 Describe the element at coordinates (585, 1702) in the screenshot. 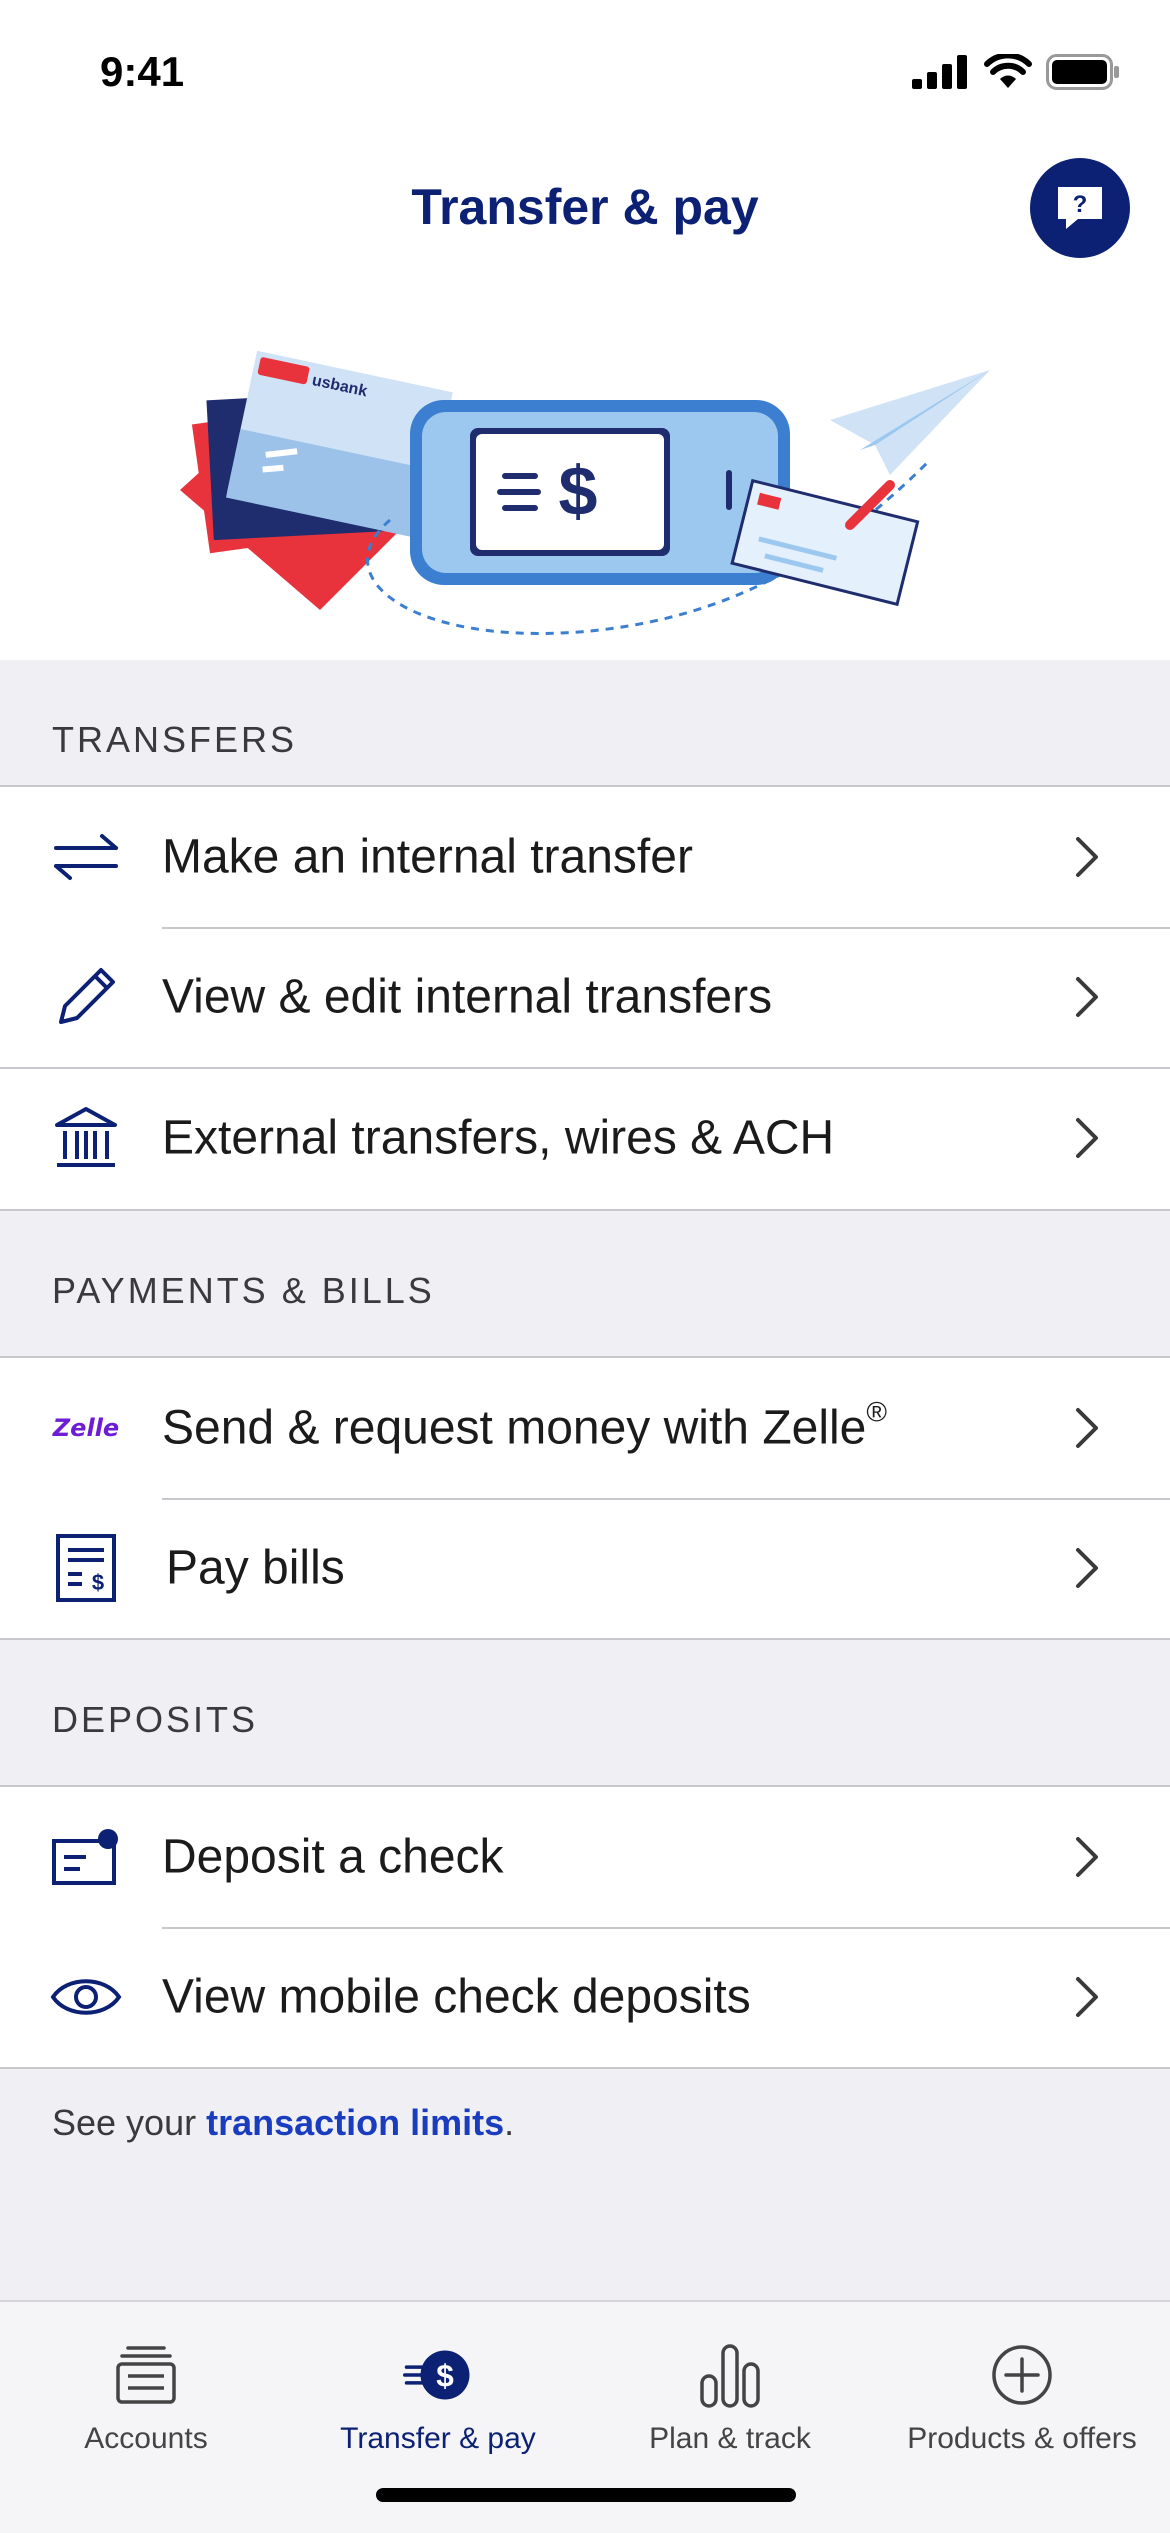

I see `section-header-deposits: DEPOSITS` at that location.